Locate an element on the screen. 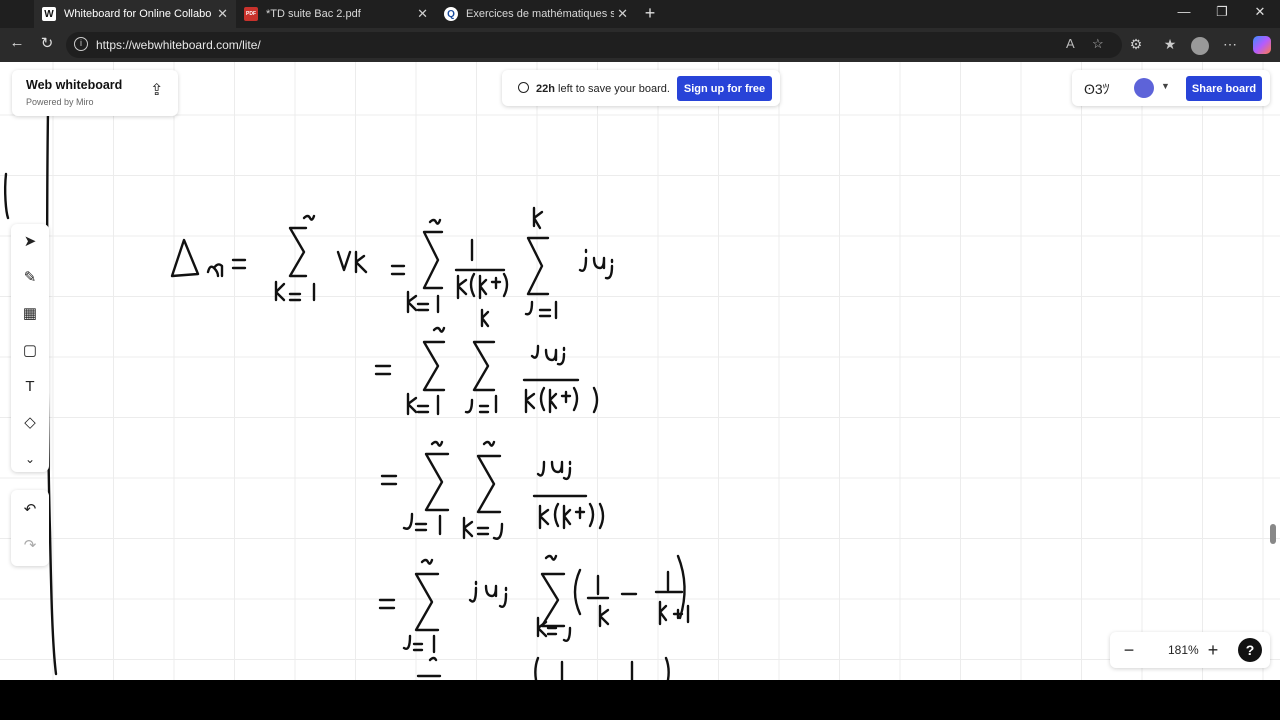 This screenshot has width=1280, height=720. redo-icon: ↷ is located at coordinates (30, 546).